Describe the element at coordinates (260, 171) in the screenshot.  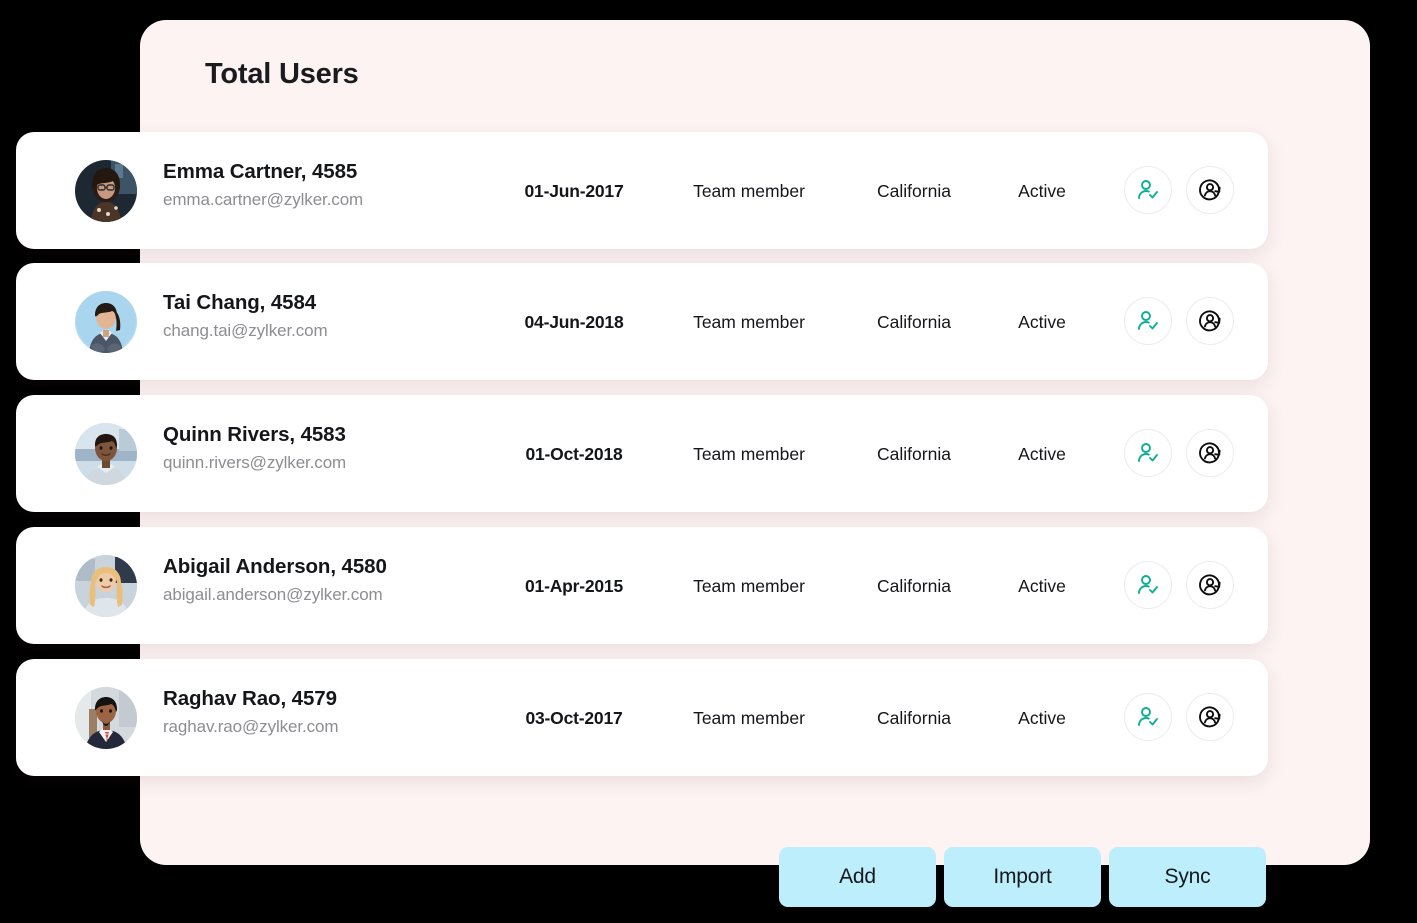
I see `user-name: Emma Cartner, 4585` at that location.